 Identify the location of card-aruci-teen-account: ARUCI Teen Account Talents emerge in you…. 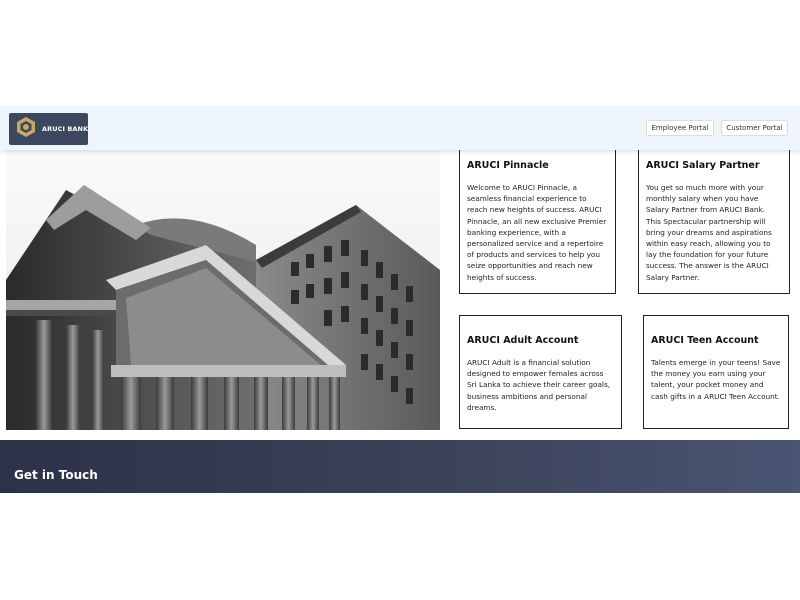
(716, 372).